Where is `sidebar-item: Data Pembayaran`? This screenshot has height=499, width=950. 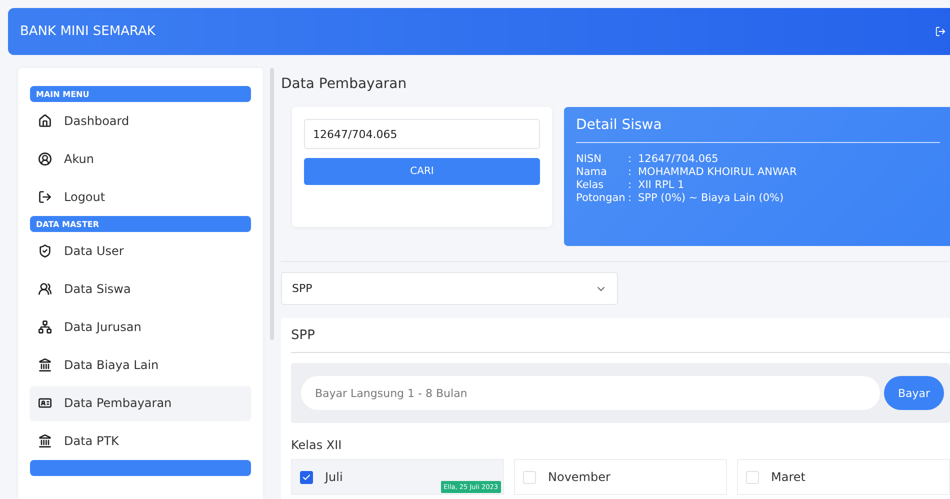 sidebar-item: Data Pembayaran is located at coordinates (140, 403).